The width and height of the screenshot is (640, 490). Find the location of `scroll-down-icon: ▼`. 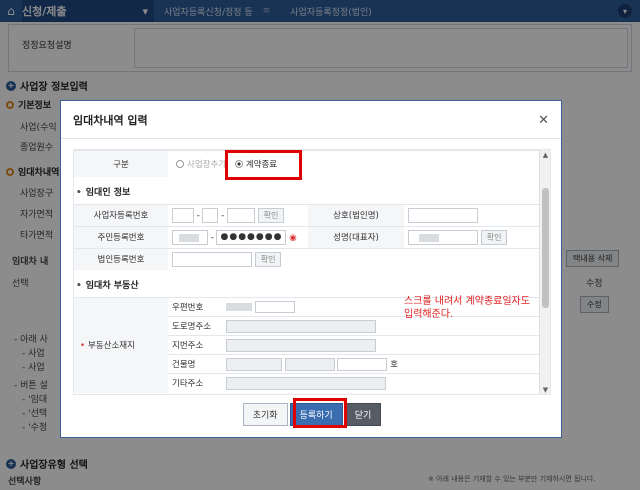

scroll-down-icon: ▼ is located at coordinates (545, 390).